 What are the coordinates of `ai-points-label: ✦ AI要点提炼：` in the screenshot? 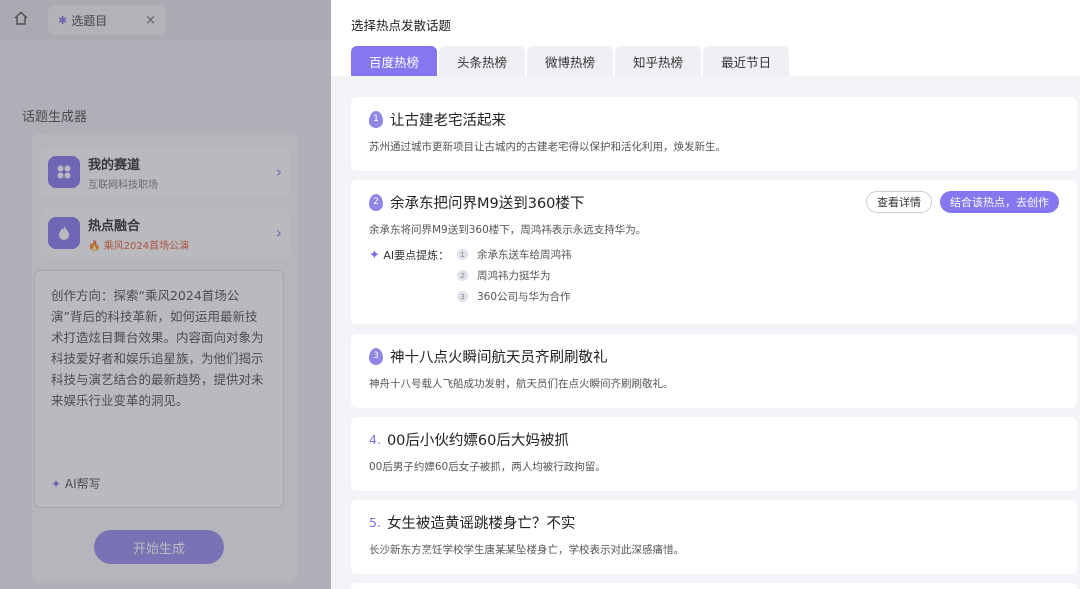 It's located at (409, 255).